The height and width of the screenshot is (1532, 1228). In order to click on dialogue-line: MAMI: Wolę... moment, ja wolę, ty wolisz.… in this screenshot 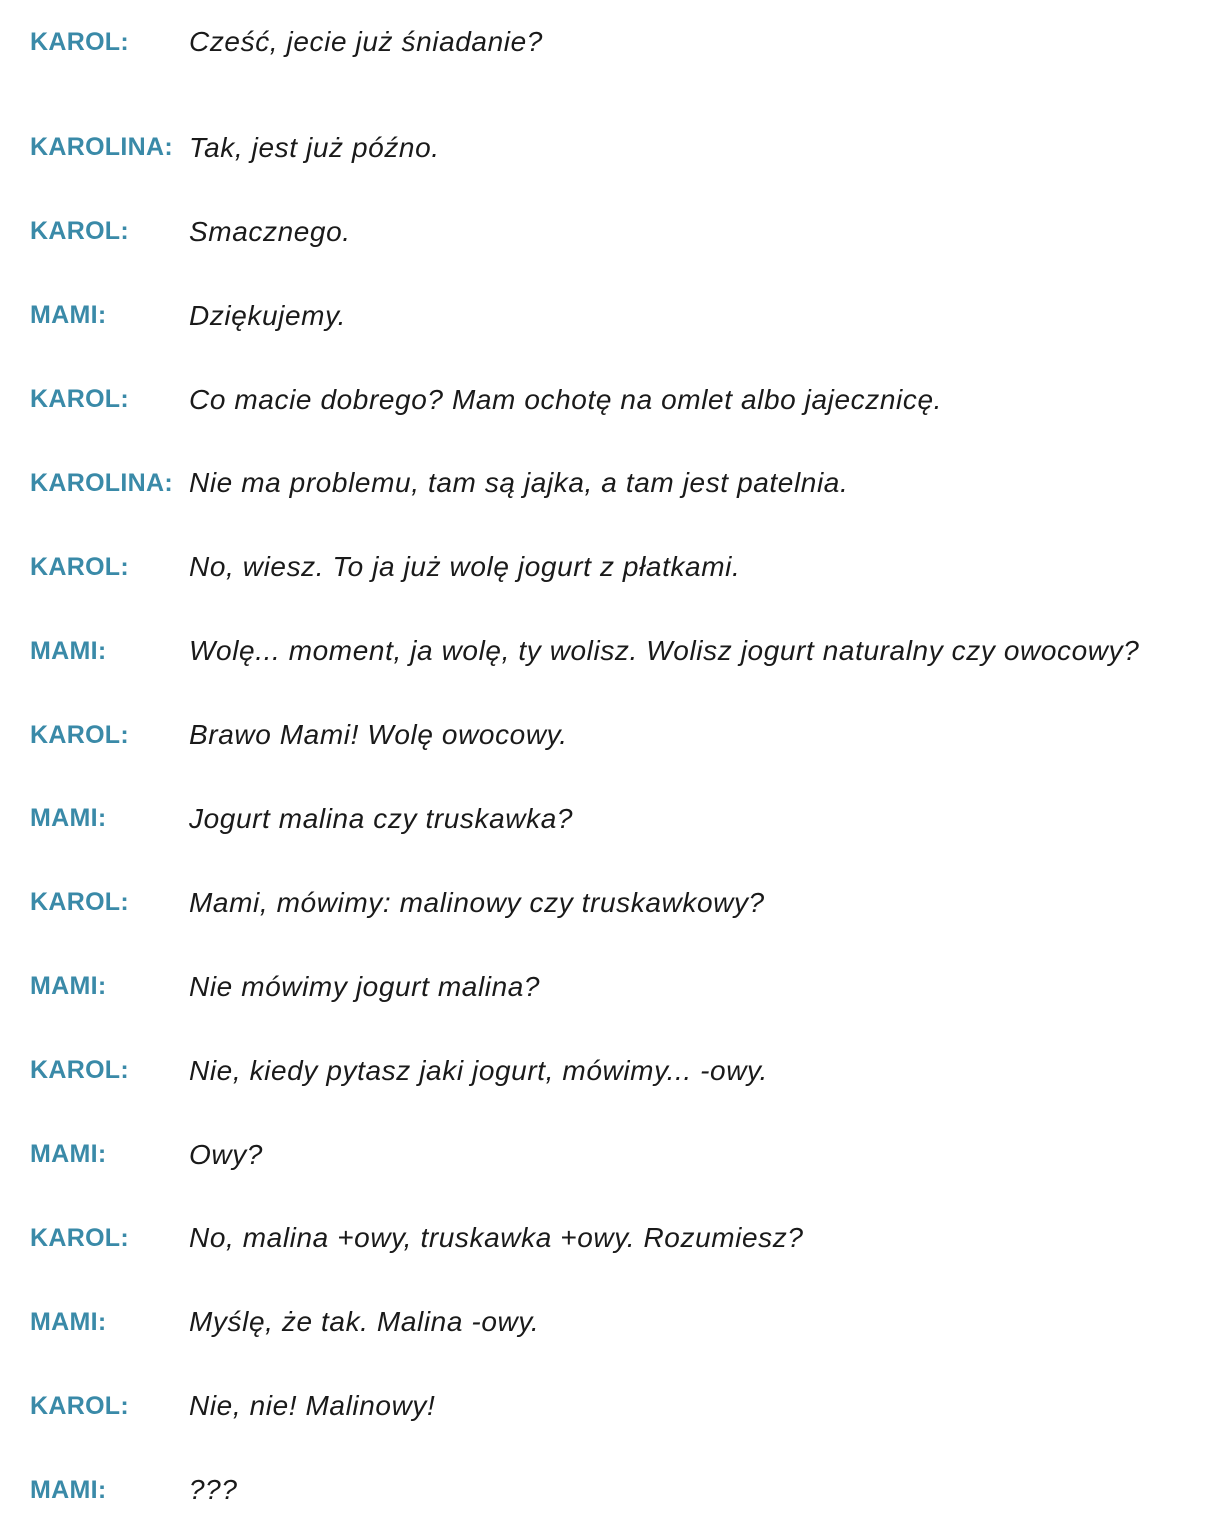, I will do `click(584, 651)`.